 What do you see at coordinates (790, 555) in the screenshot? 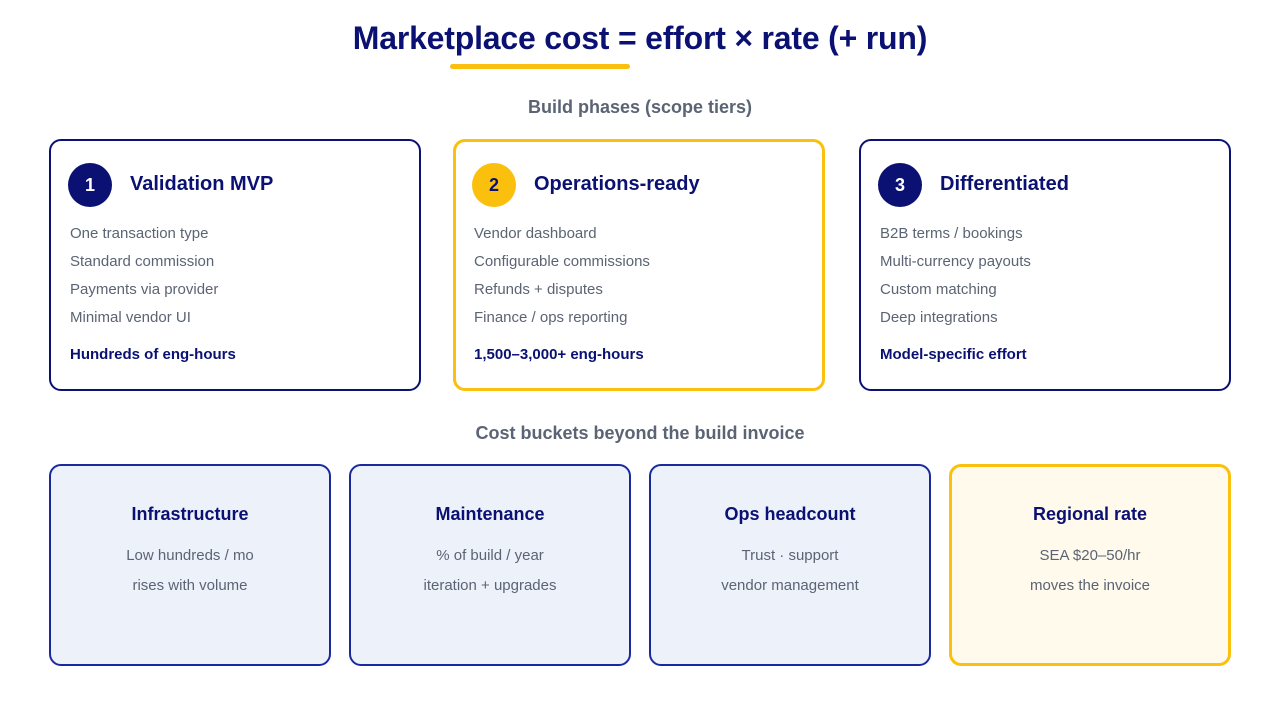
I see `bucket-line: Trust · support` at bounding box center [790, 555].